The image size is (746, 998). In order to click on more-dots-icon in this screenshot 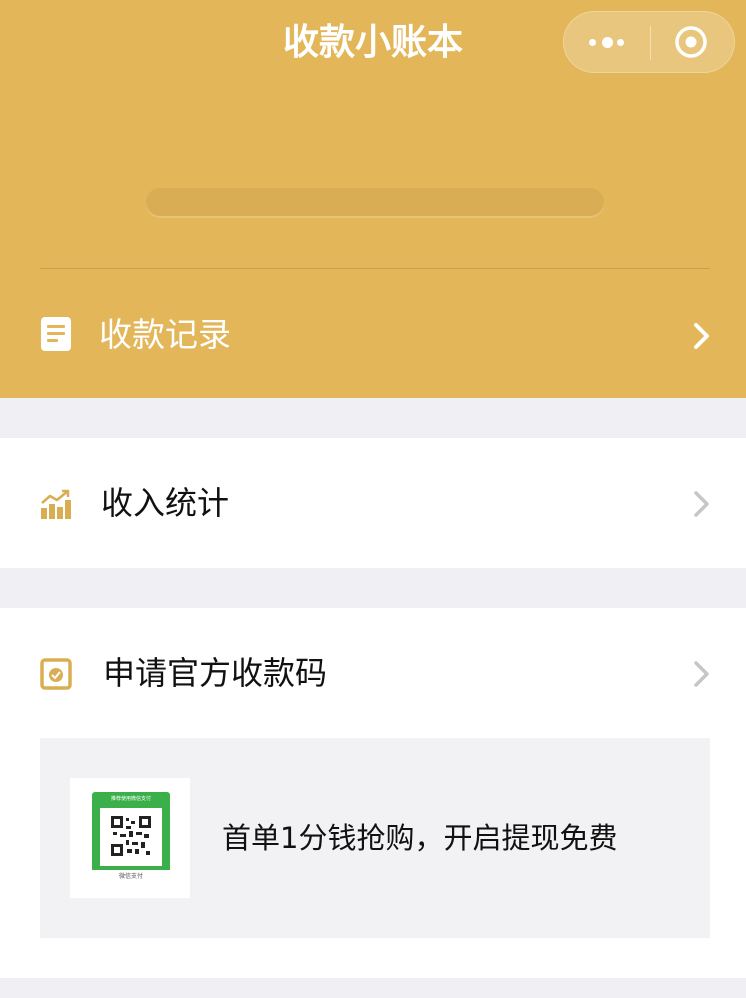, I will do `click(609, 42)`.